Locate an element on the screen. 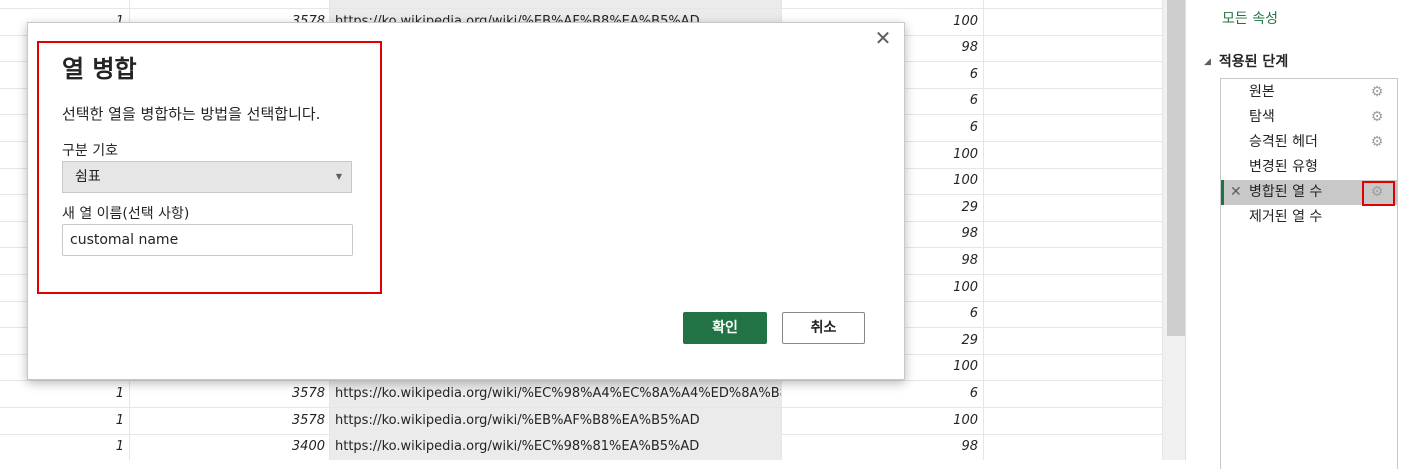 Image resolution: width=1401 pixels, height=469 pixels. gear-highlight-box is located at coordinates (1378, 193).